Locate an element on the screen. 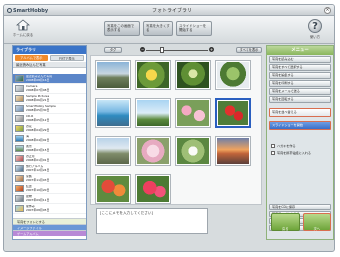 This screenshot has height=257, width=340. checkbox-icon is located at coordinates (273, 145).